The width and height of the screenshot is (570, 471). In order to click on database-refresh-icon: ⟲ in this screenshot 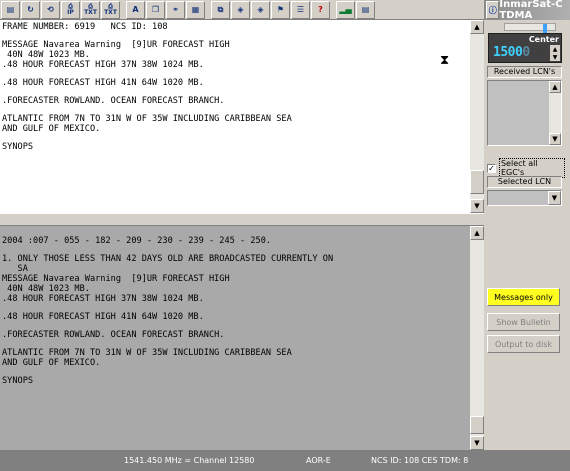, I will do `click(50, 9)`.